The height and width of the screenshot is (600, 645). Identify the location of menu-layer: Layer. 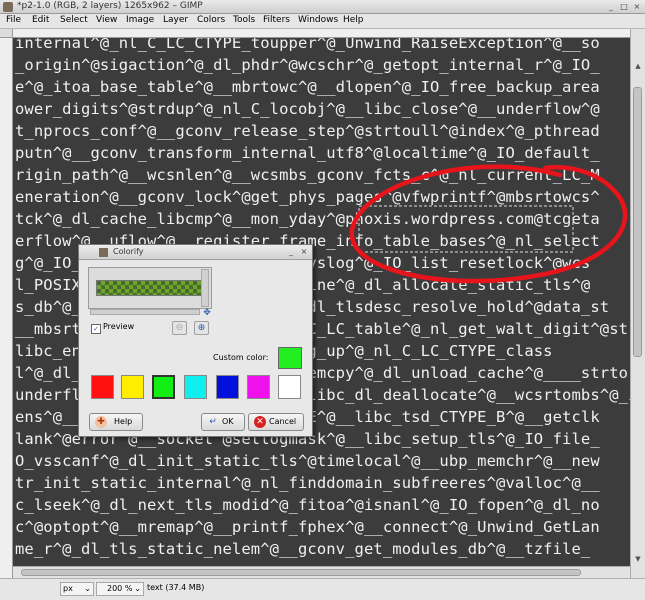
(175, 20).